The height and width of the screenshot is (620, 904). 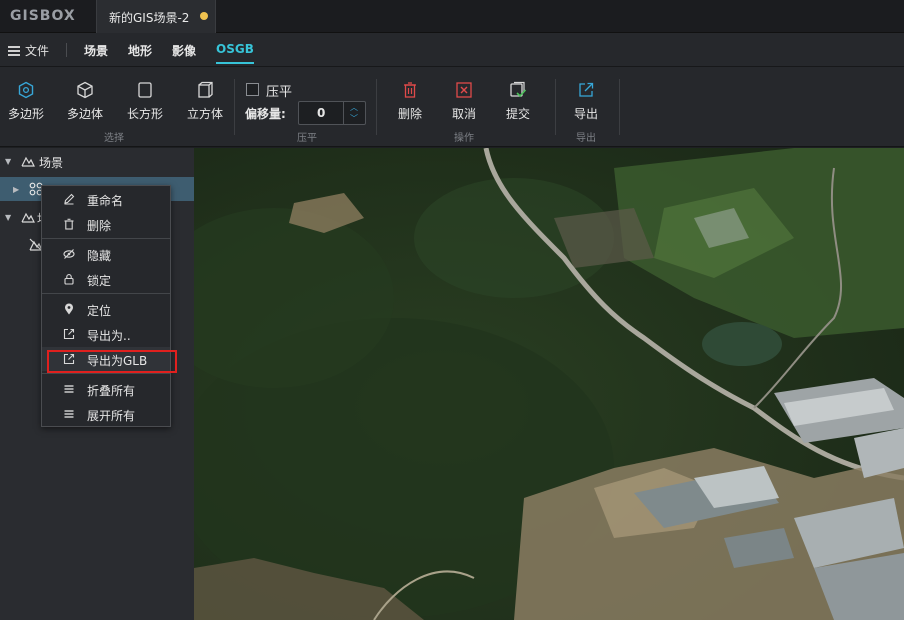 What do you see at coordinates (145, 101) in the screenshot?
I see `tool-rectangle: 长方形` at bounding box center [145, 101].